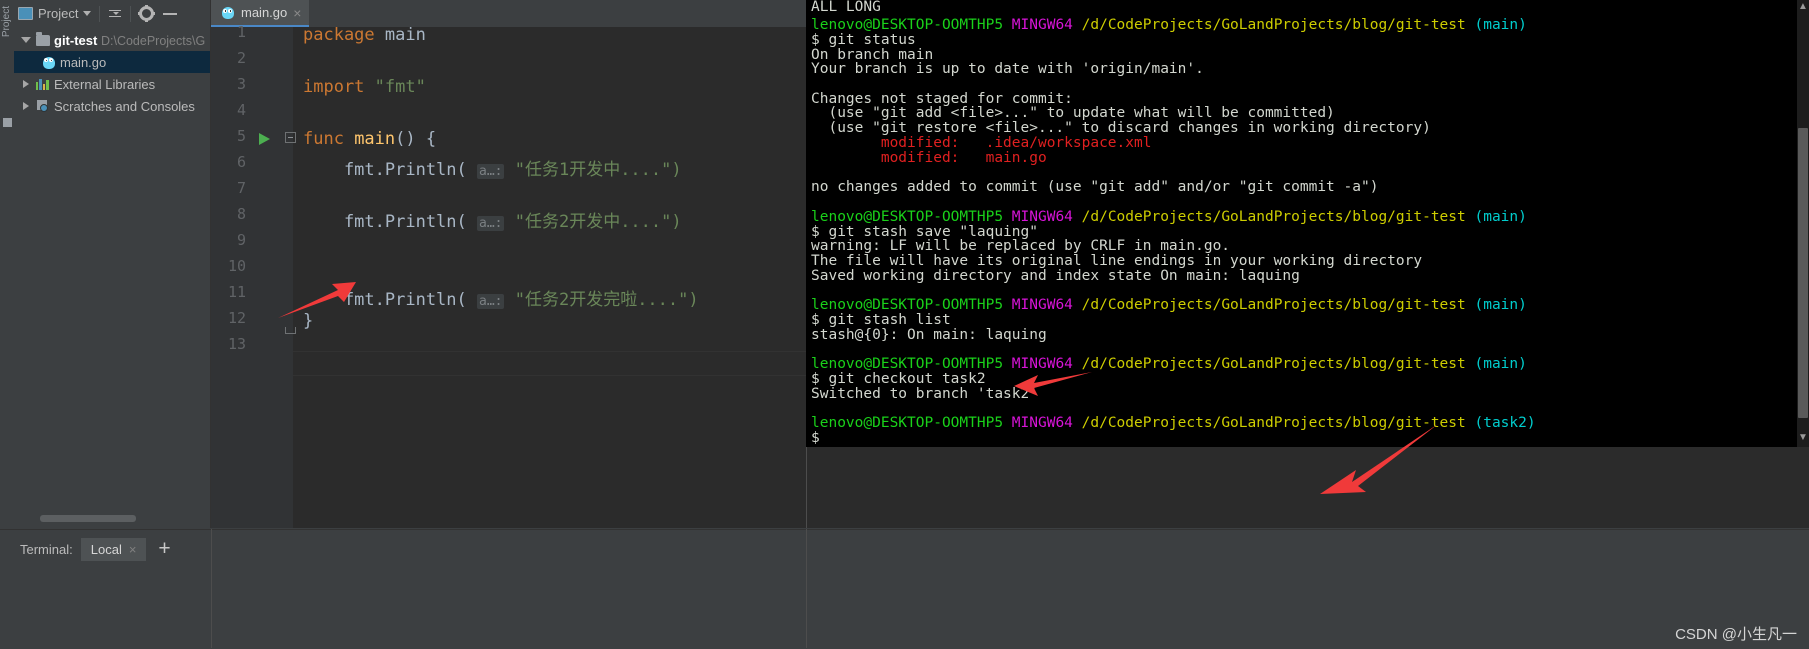  Describe the element at coordinates (253, 275) in the screenshot. I see `editor-gutter: 1 2 3 4 5 6 7 8 9 10 11 12 13` at that location.